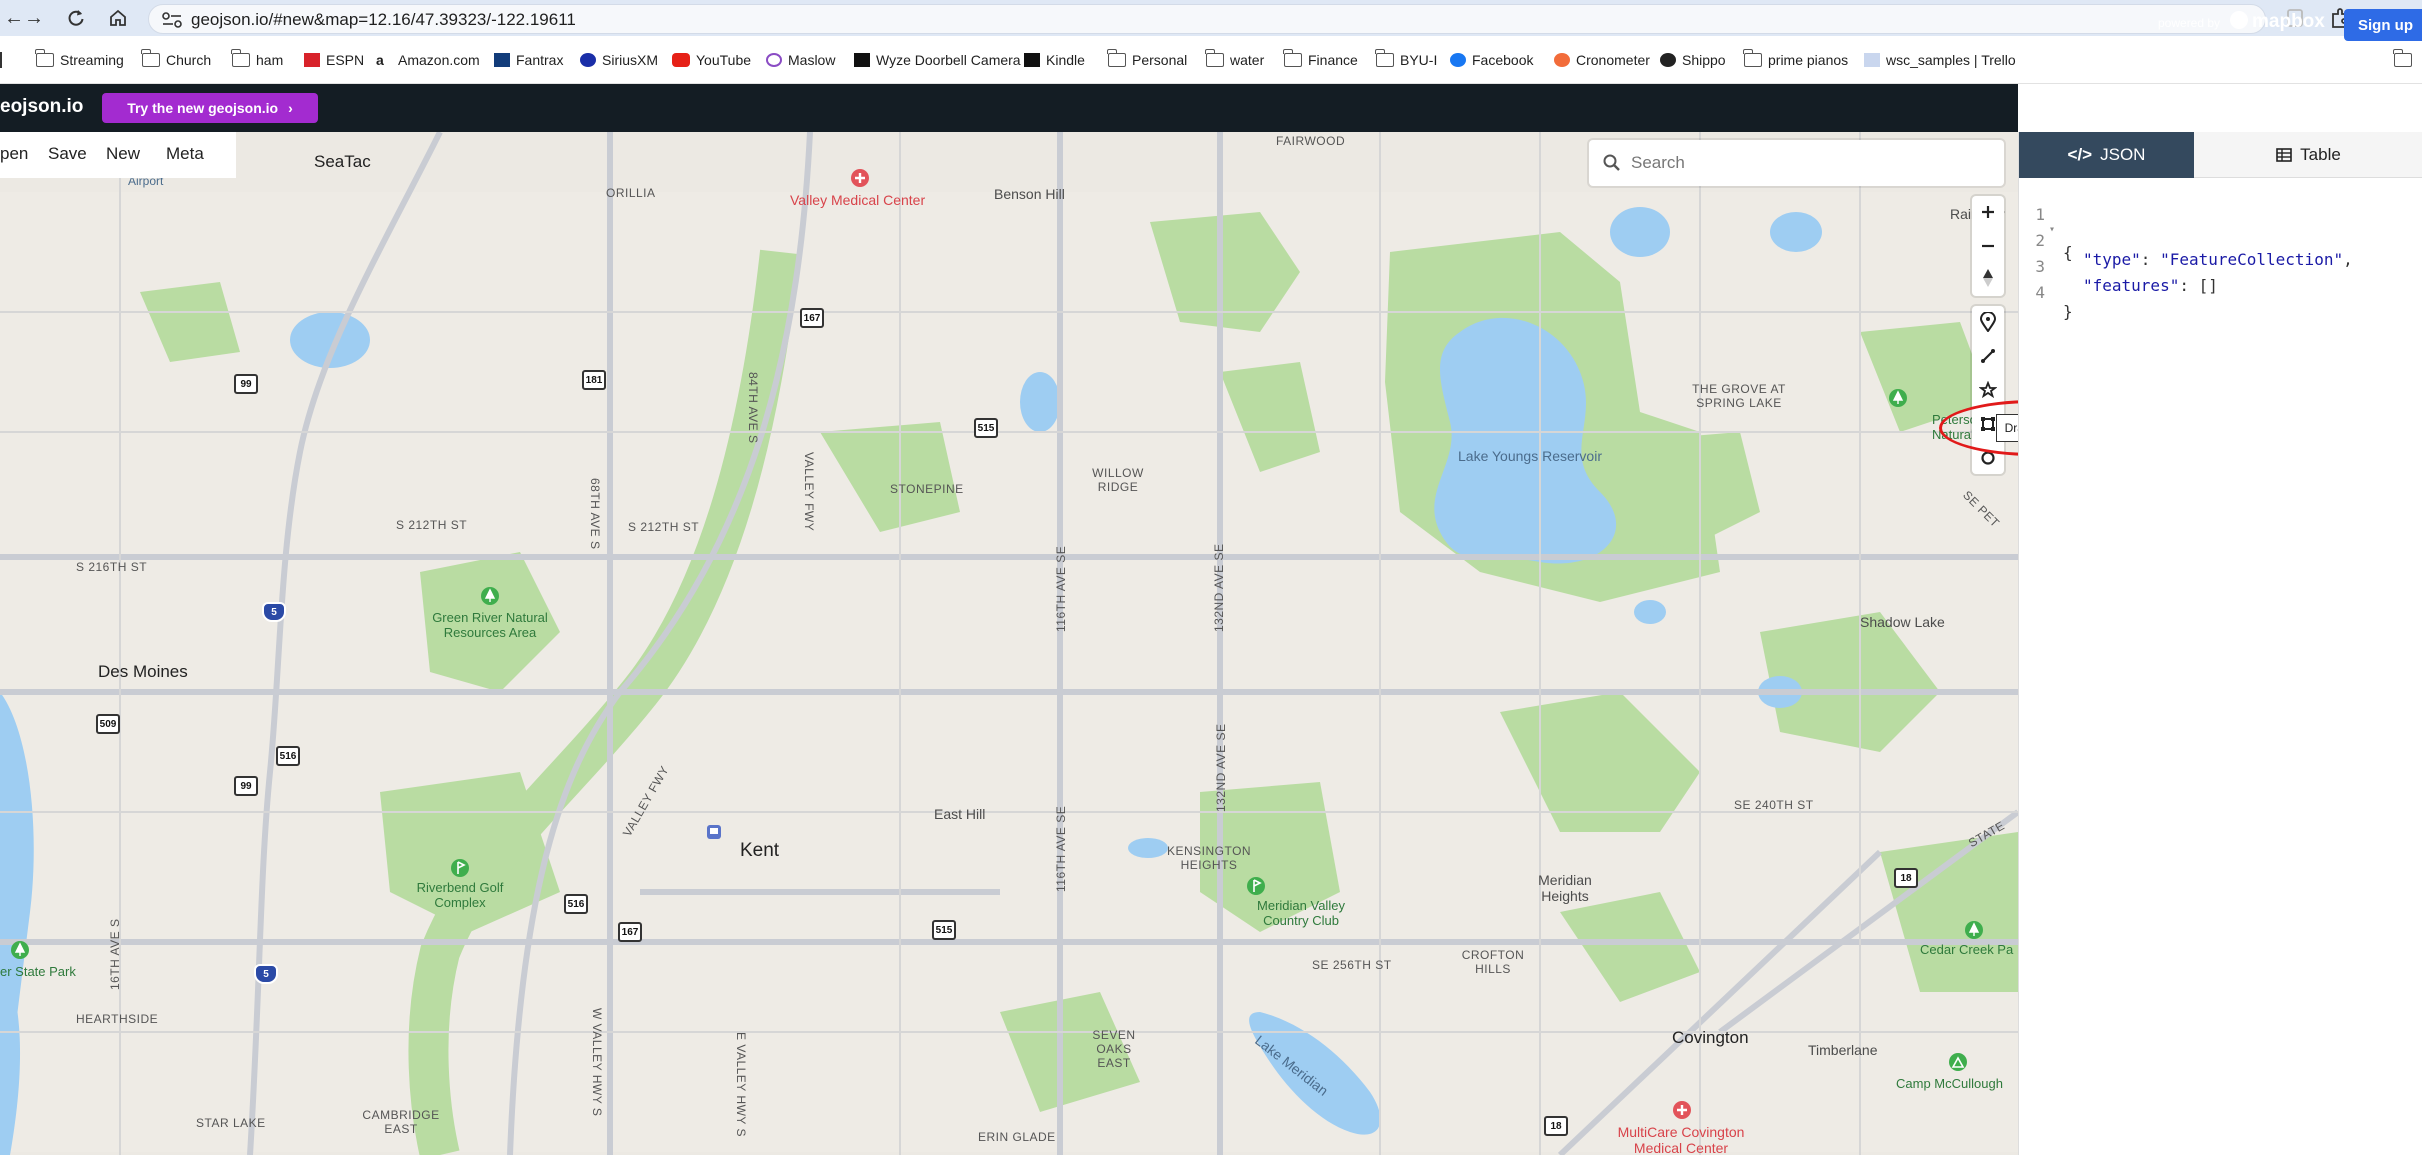 This screenshot has width=2422, height=1155. I want to click on map-label-meridian-heights: Meridian Heights, so click(1565, 888).